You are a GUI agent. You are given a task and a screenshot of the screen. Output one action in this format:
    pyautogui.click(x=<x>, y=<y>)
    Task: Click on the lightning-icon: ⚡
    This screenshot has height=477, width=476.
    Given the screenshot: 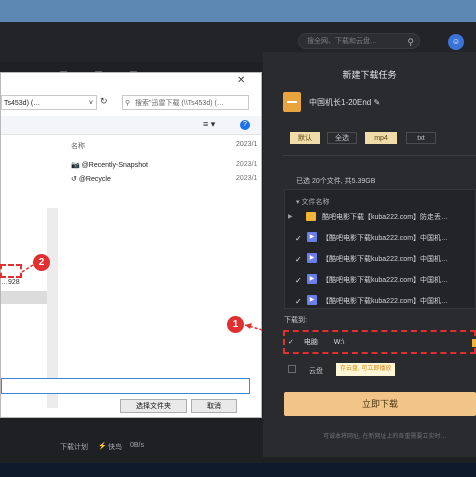 What is the action you would take?
    pyautogui.click(x=102, y=446)
    